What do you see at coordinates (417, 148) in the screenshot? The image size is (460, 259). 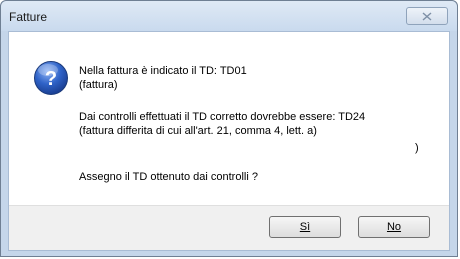 I see `stray-parenthesis: )` at bounding box center [417, 148].